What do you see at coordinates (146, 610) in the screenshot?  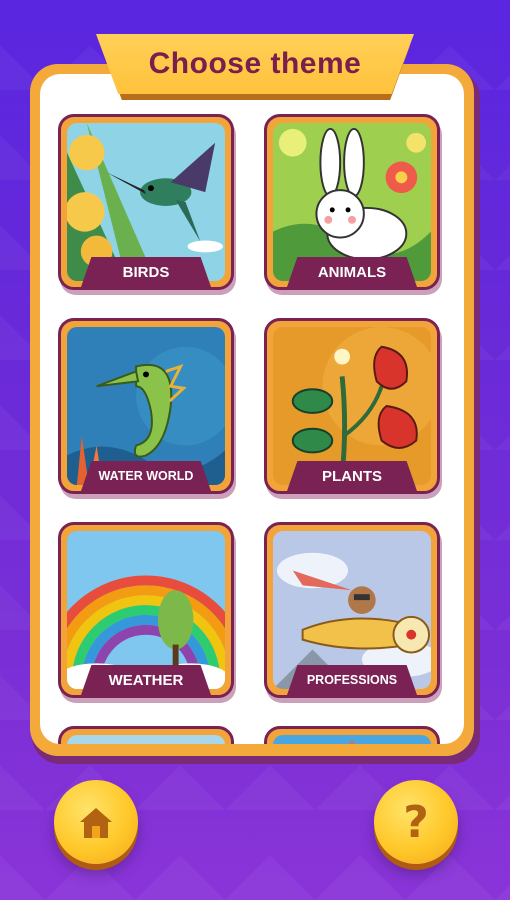 I see `theme-card-weather: WEATHER` at bounding box center [146, 610].